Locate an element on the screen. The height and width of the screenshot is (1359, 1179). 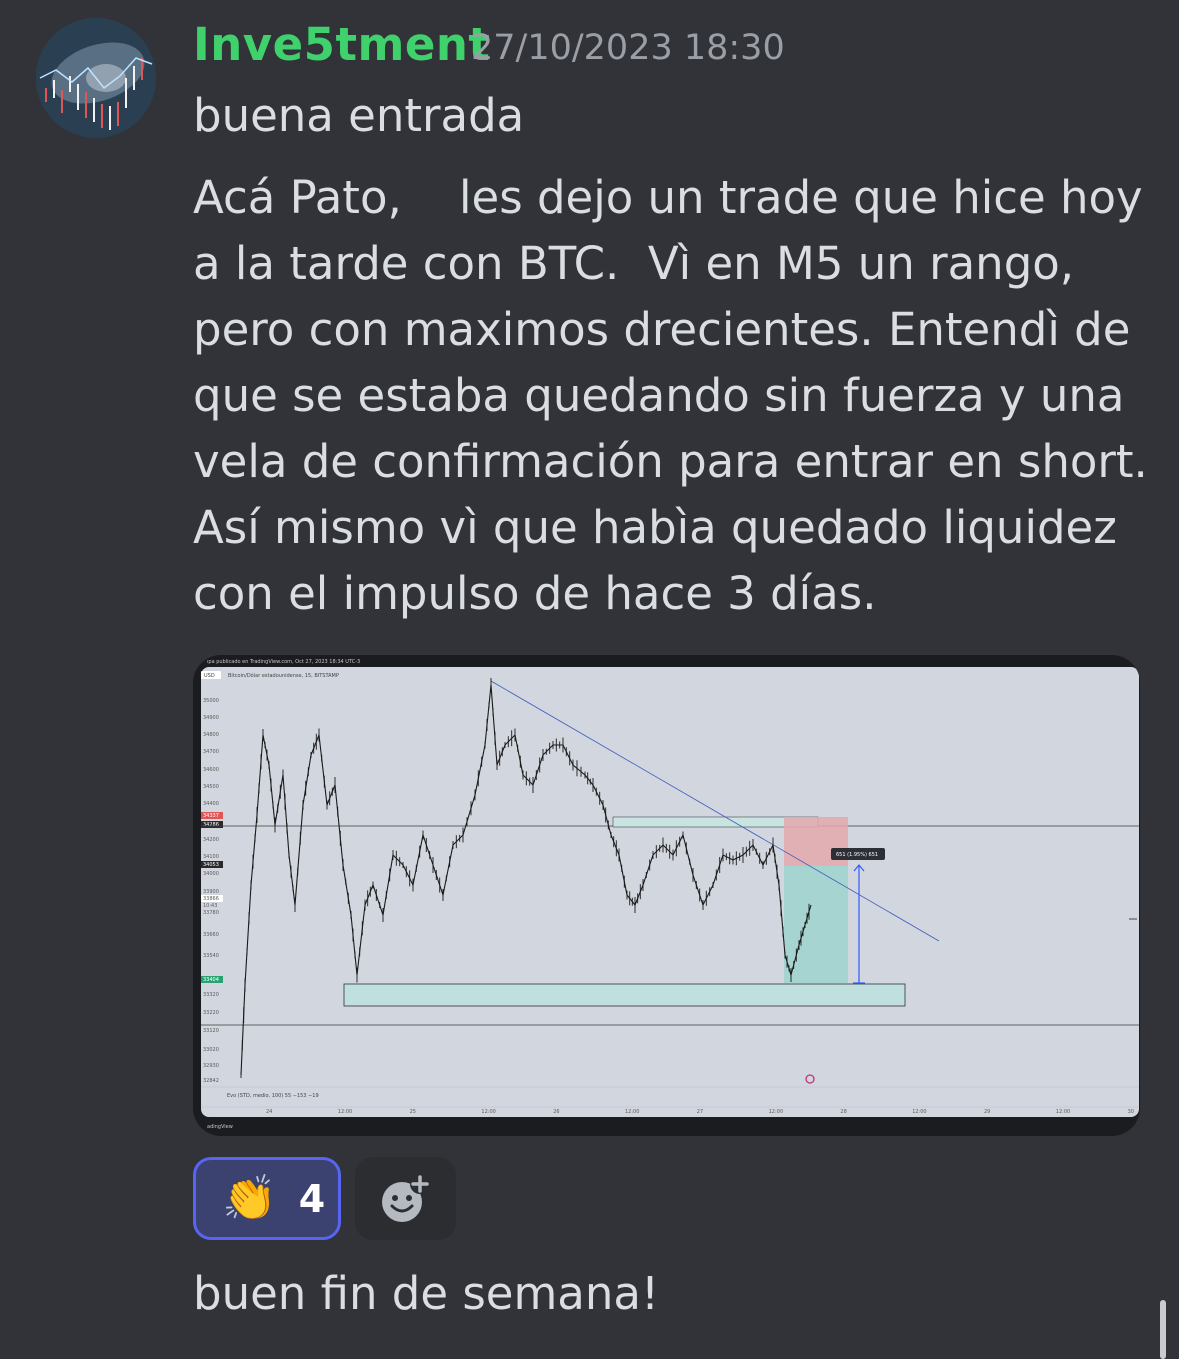
price-axis-label: 34800 is located at coordinates (211, 735).